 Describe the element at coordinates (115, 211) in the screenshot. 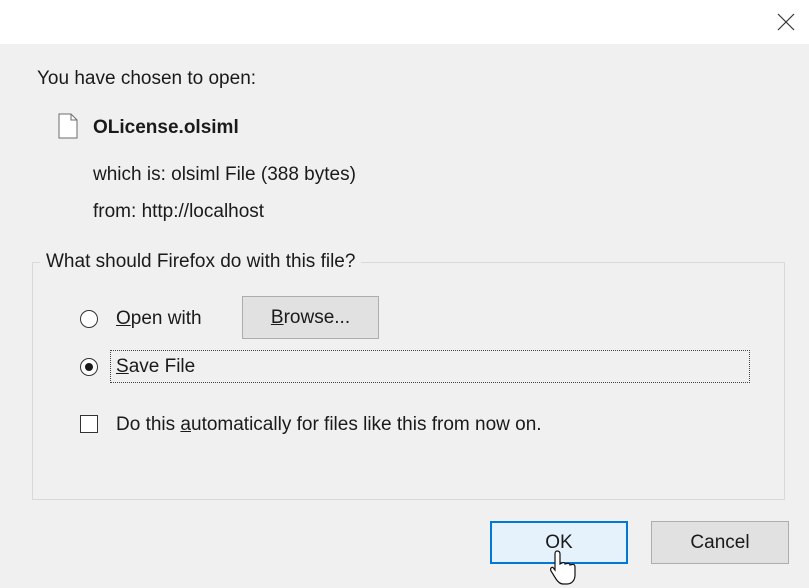

I see `file-source-label: from:` at that location.